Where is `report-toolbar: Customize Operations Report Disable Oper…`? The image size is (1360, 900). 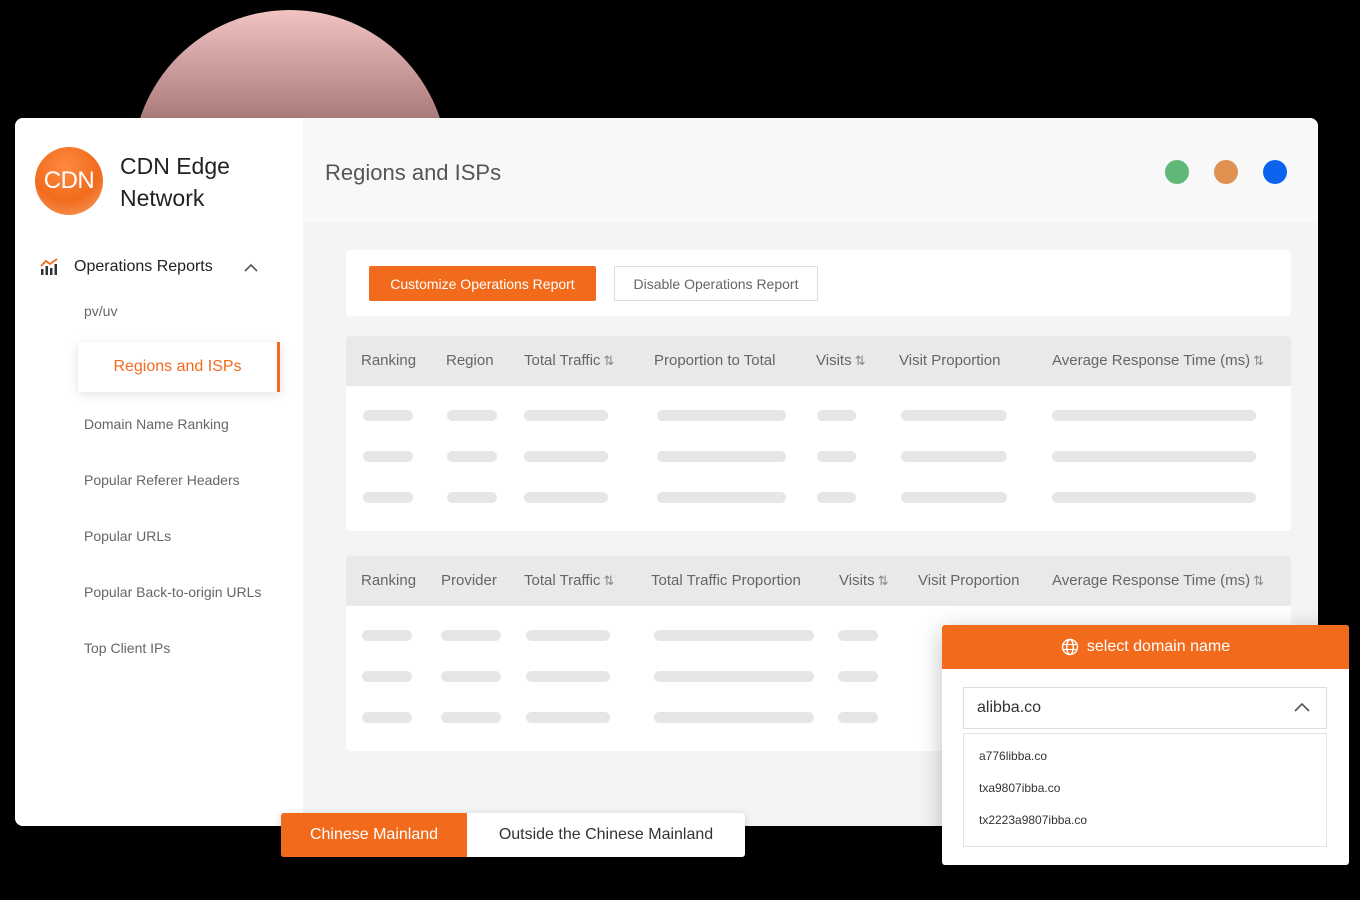 report-toolbar: Customize Operations Report Disable Oper… is located at coordinates (818, 283).